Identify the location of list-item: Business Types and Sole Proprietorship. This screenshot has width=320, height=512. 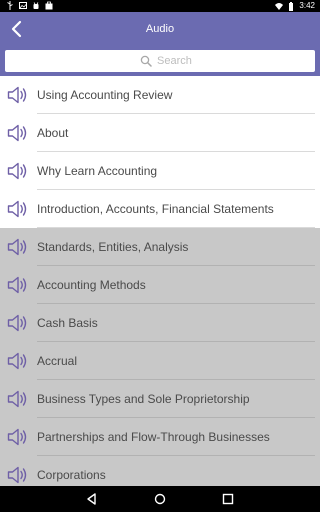
(160, 399).